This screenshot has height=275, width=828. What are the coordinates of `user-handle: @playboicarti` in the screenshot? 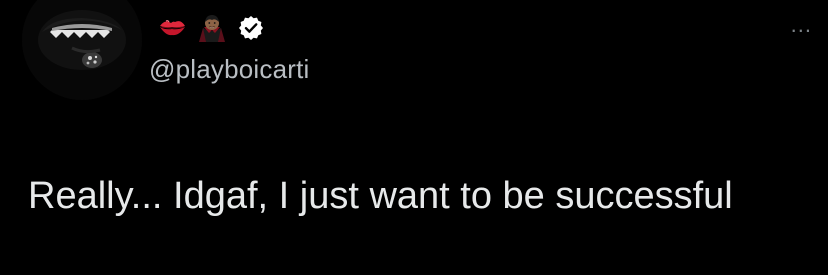 It's located at (229, 69).